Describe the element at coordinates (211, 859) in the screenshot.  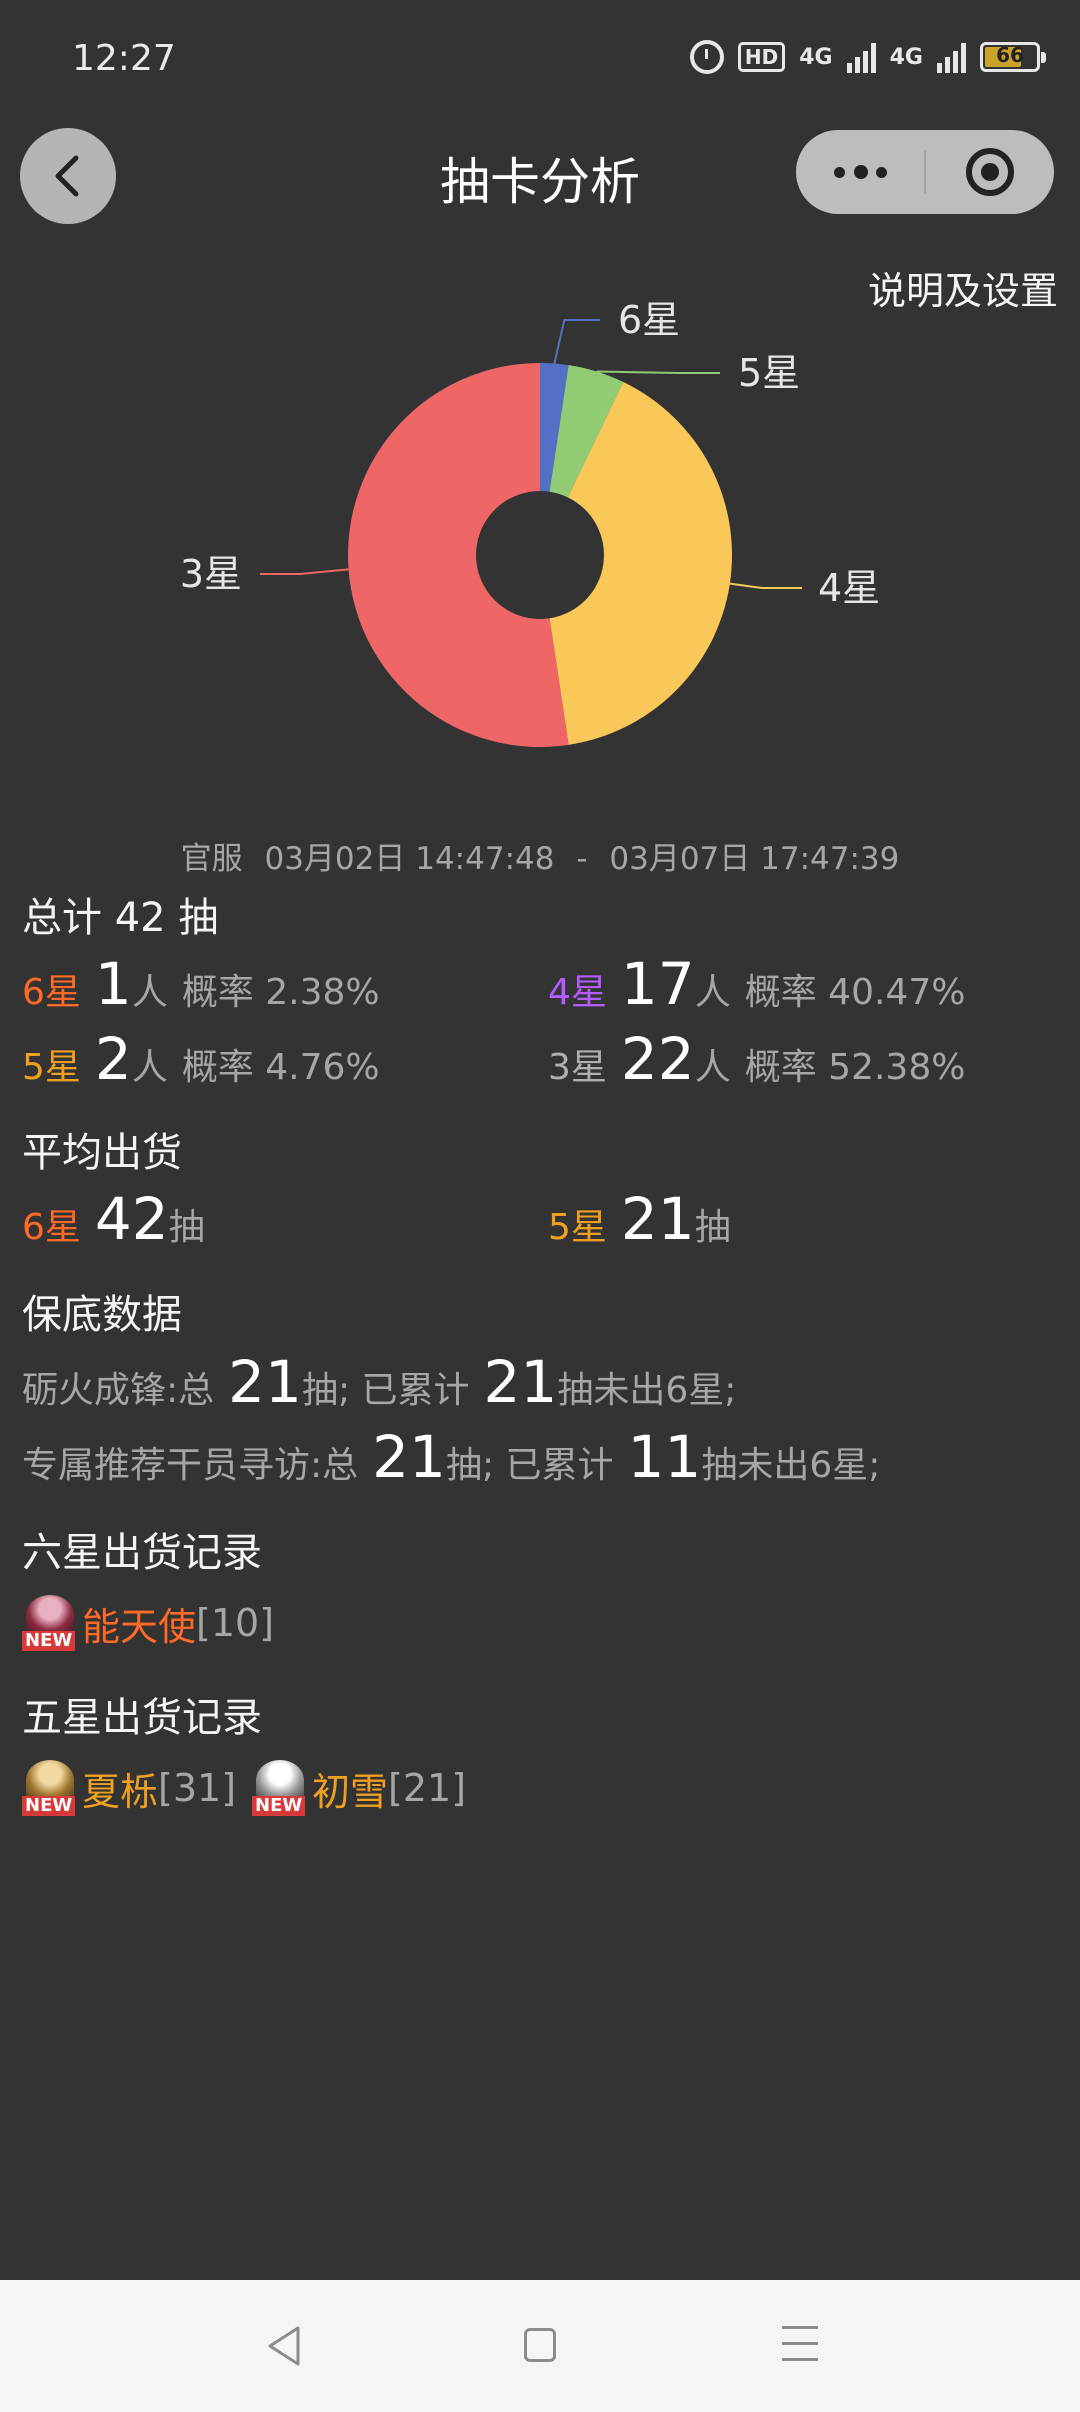
I see `server-label: 官服` at that location.